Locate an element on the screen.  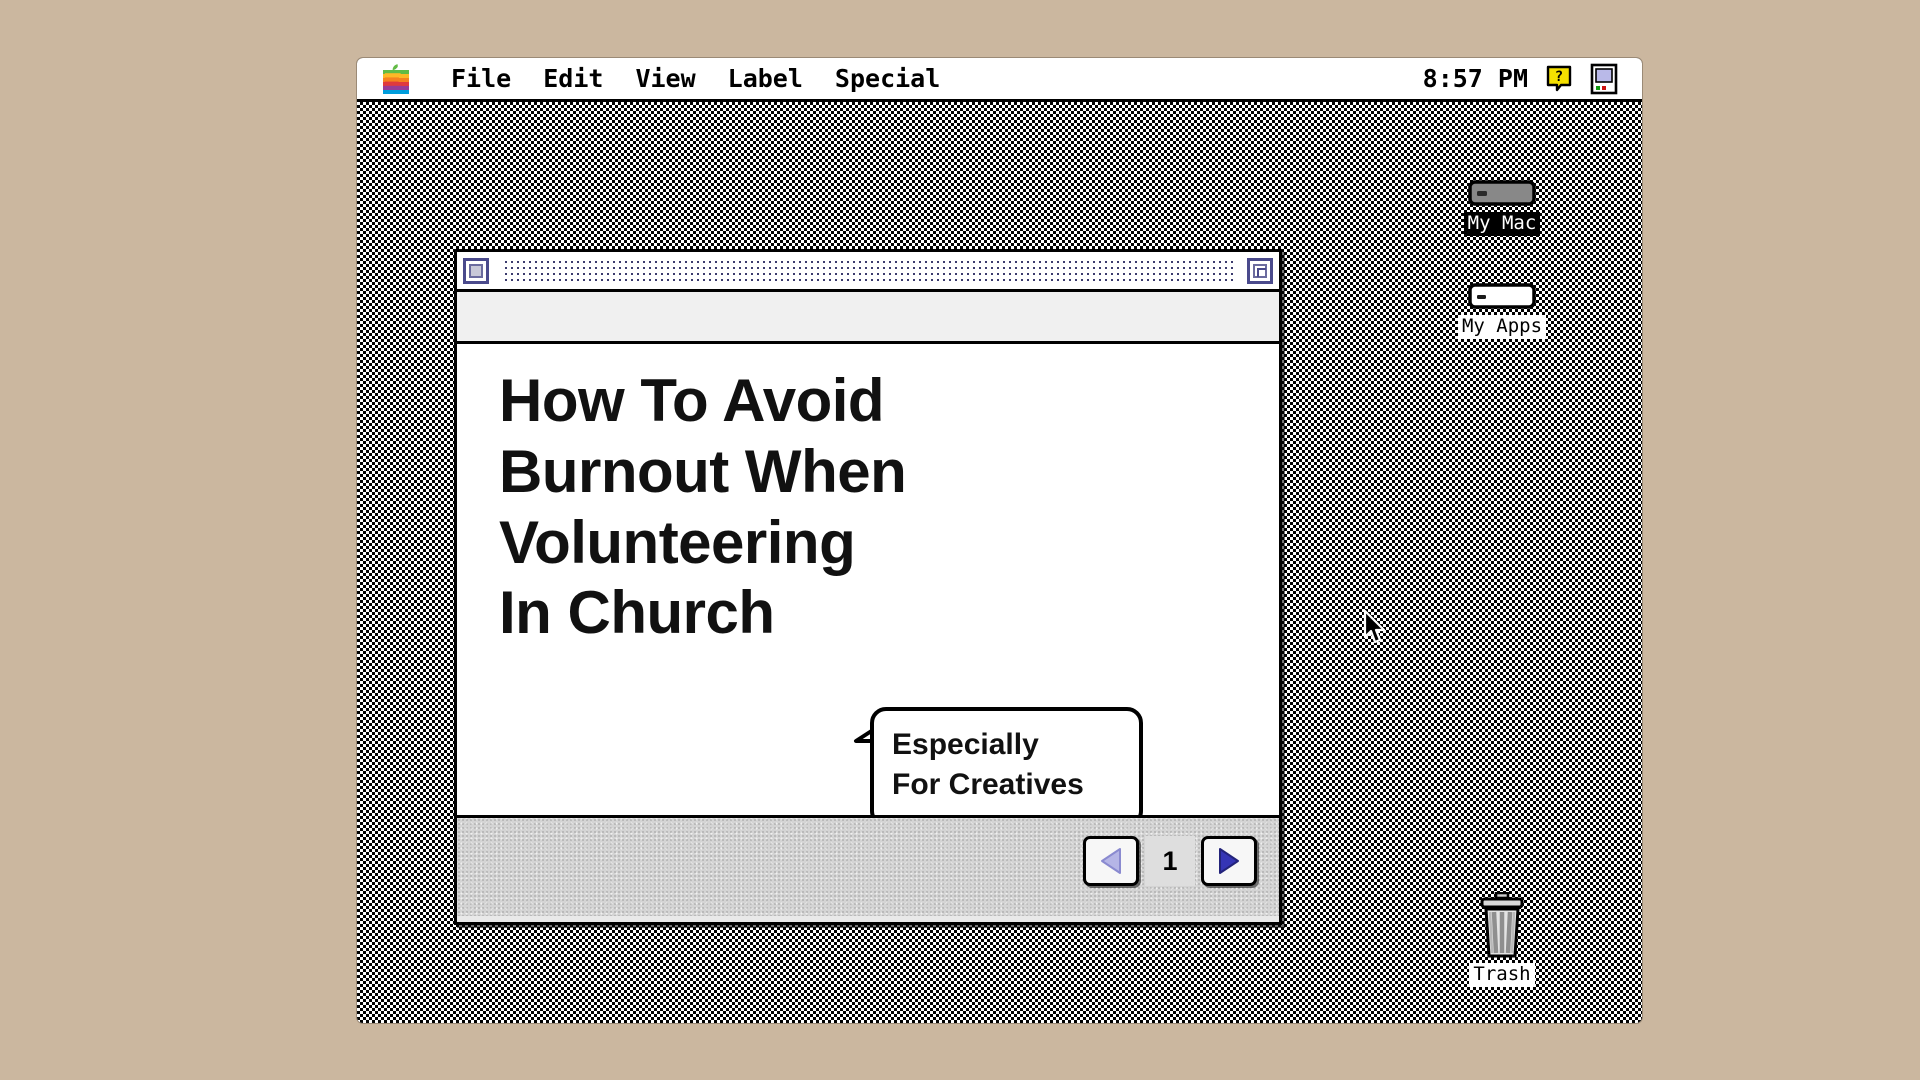
desktop-icon-trash: Trash is located at coordinates (1502, 939).